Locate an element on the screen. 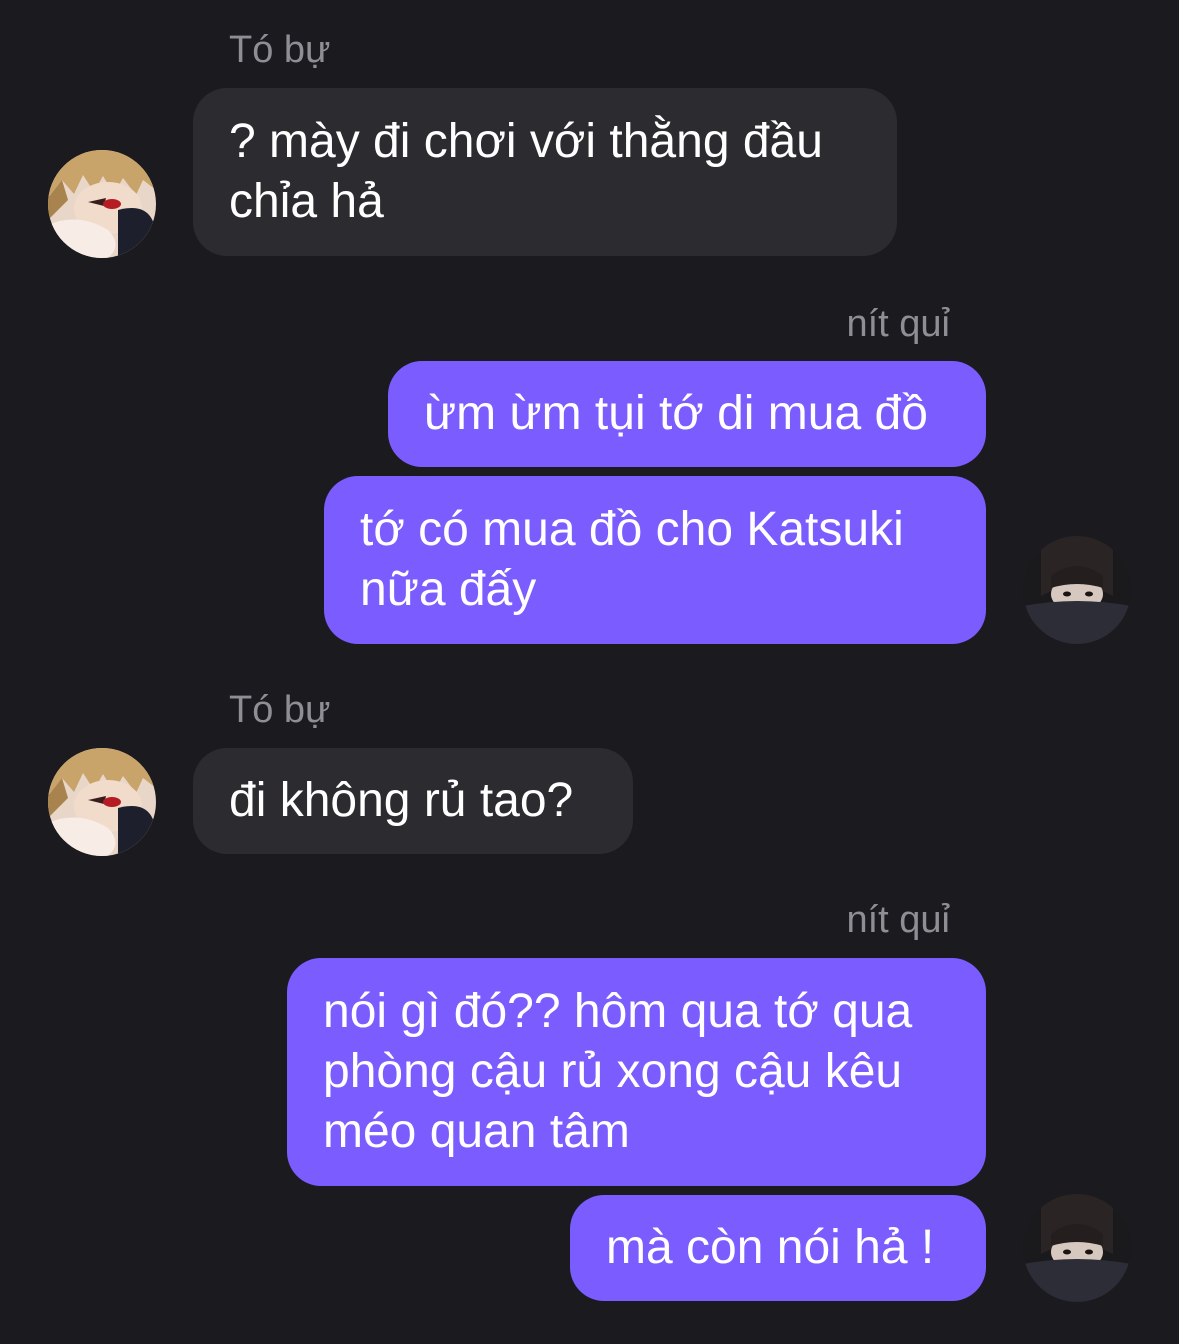 The width and height of the screenshot is (1179, 1344). outgoing-message-bubble: tớ có mua đồ cho Katsuki nữa đấy is located at coordinates (655, 560).